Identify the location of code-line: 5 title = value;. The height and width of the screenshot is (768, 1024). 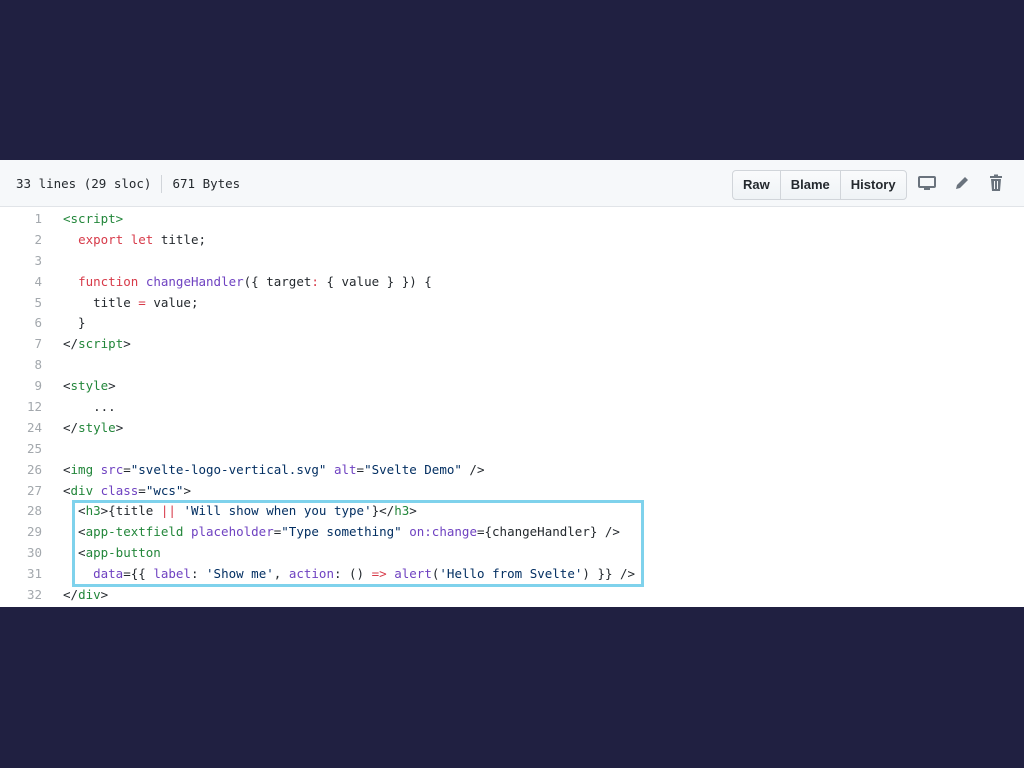
(512, 303).